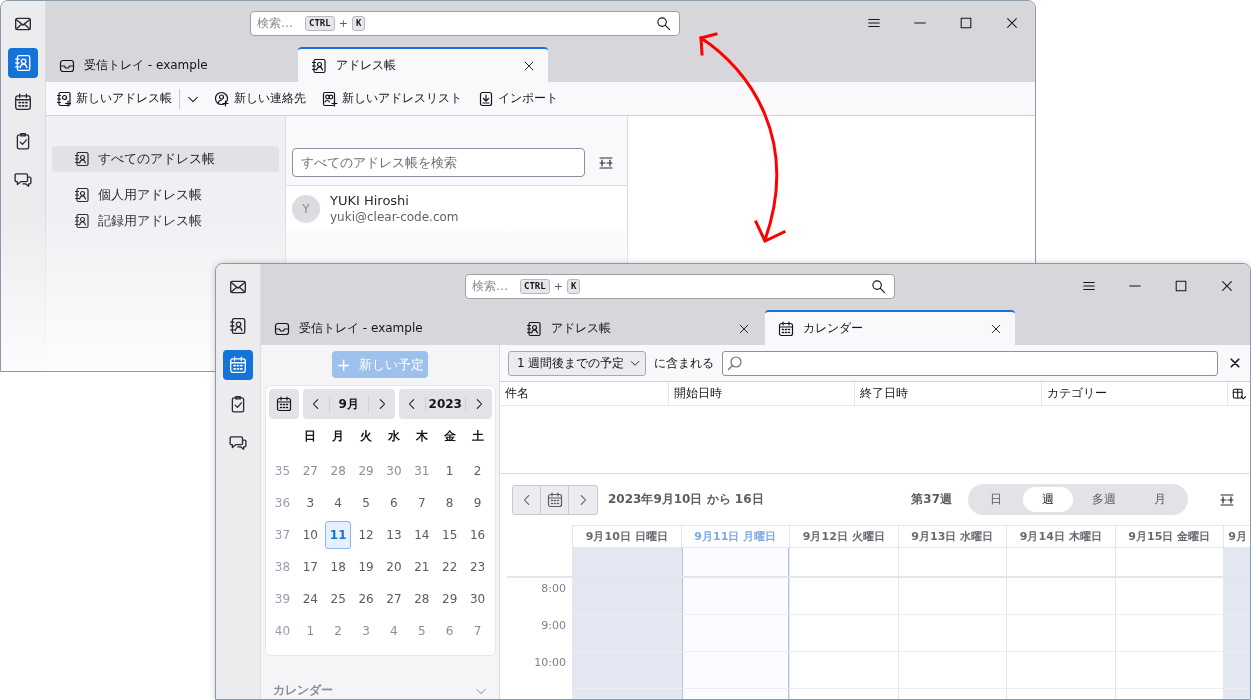 This screenshot has width=1251, height=700. I want to click on calendar-day: 1, so click(449, 471).